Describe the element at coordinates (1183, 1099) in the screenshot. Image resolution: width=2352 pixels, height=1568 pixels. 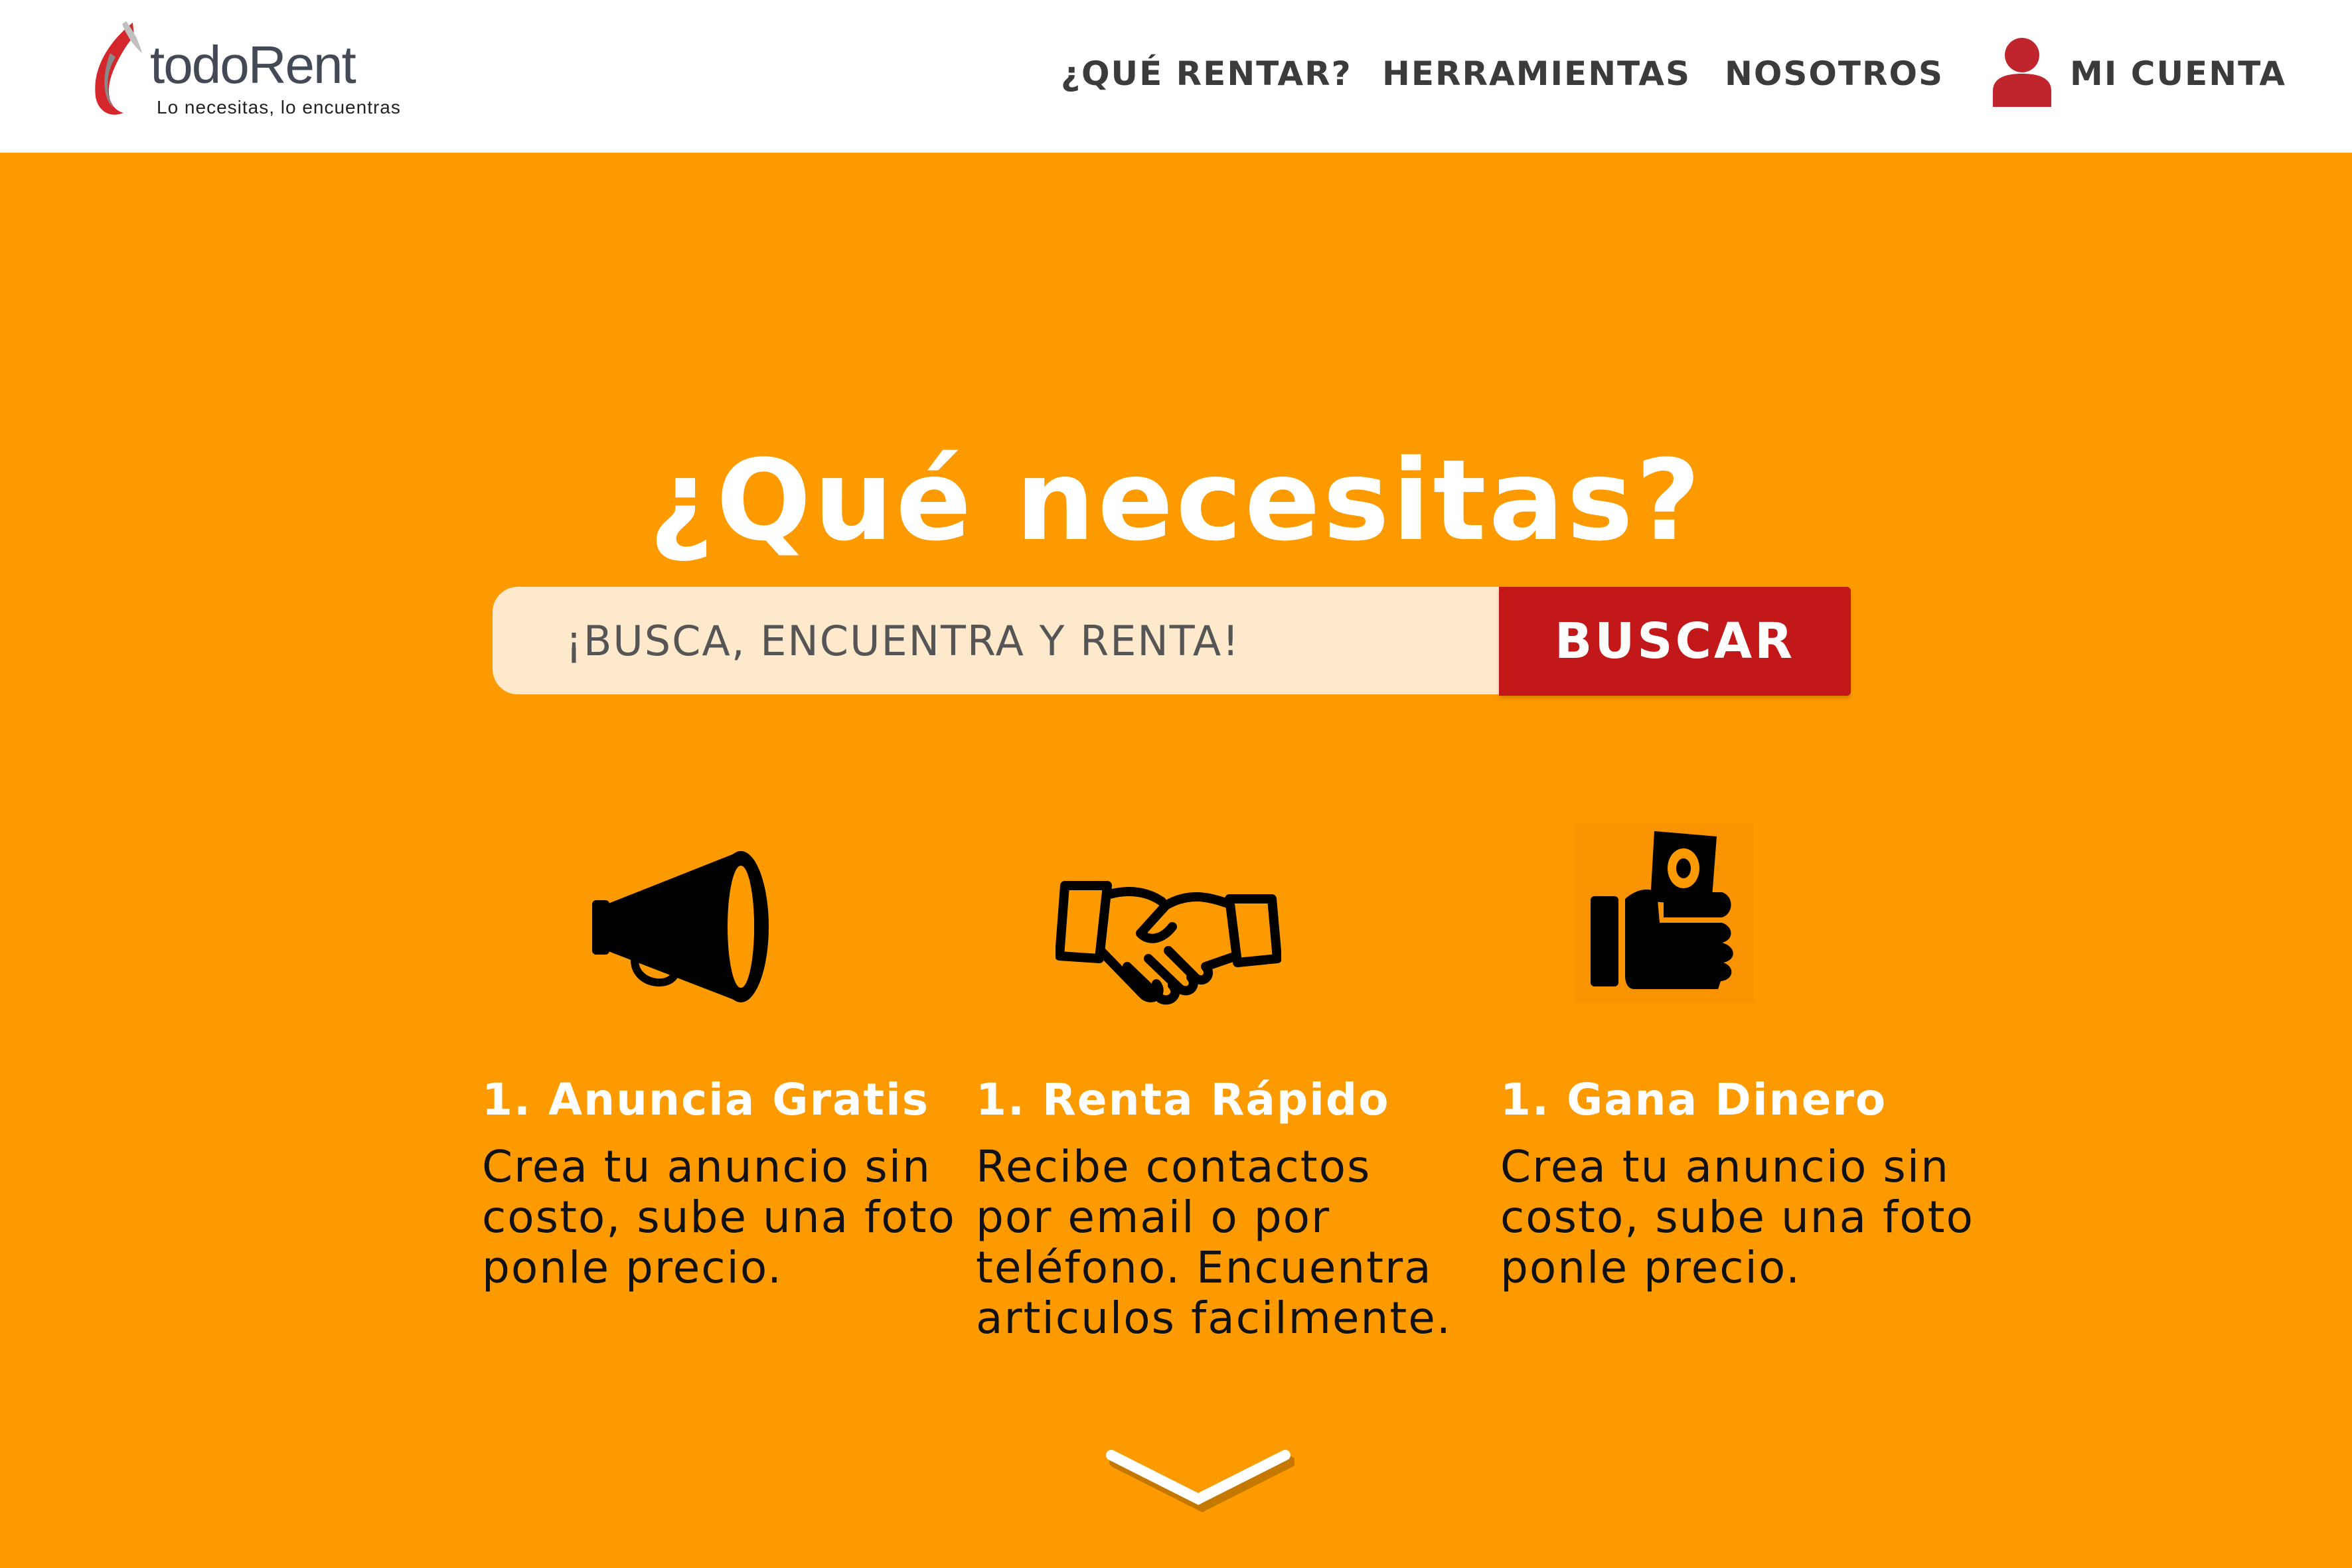
I see `feature-title: 1. Renta Rápido` at that location.